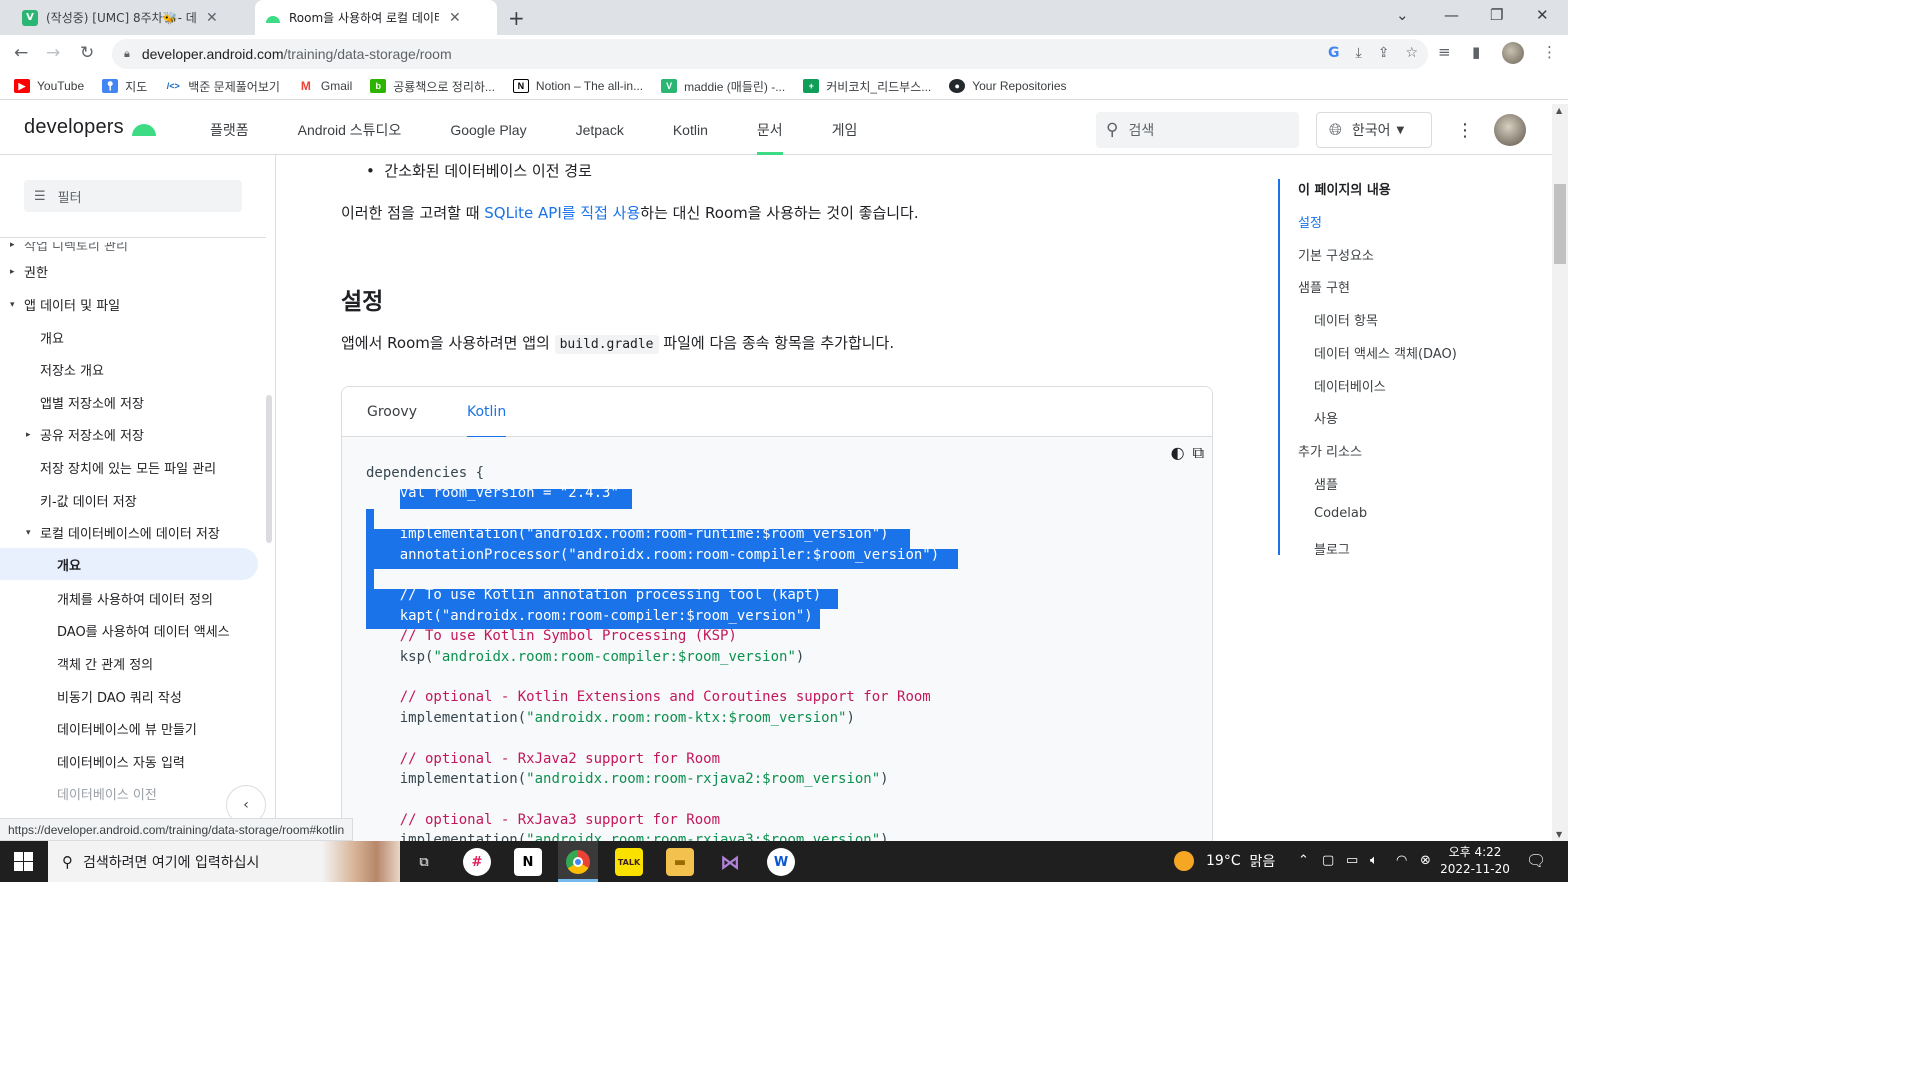 The image size is (1920, 1080). Describe the element at coordinates (1559, 834) in the screenshot. I see `scroll-down-icon: ▼` at that location.